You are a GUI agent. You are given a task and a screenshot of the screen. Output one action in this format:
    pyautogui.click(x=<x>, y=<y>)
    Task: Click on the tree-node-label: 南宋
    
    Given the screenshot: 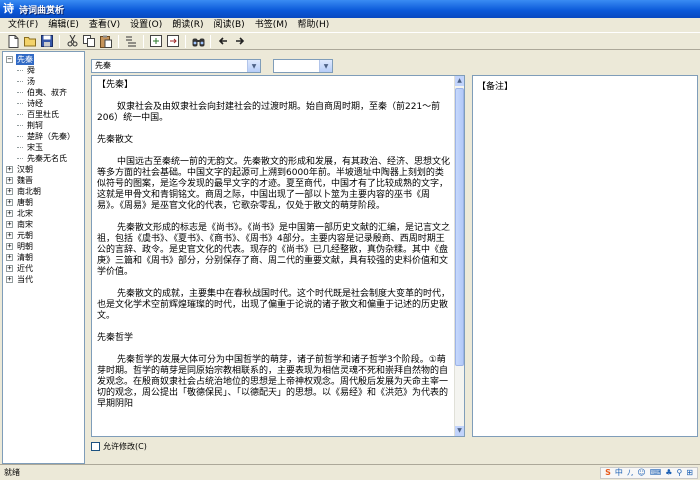 What is the action you would take?
    pyautogui.click(x=25, y=224)
    